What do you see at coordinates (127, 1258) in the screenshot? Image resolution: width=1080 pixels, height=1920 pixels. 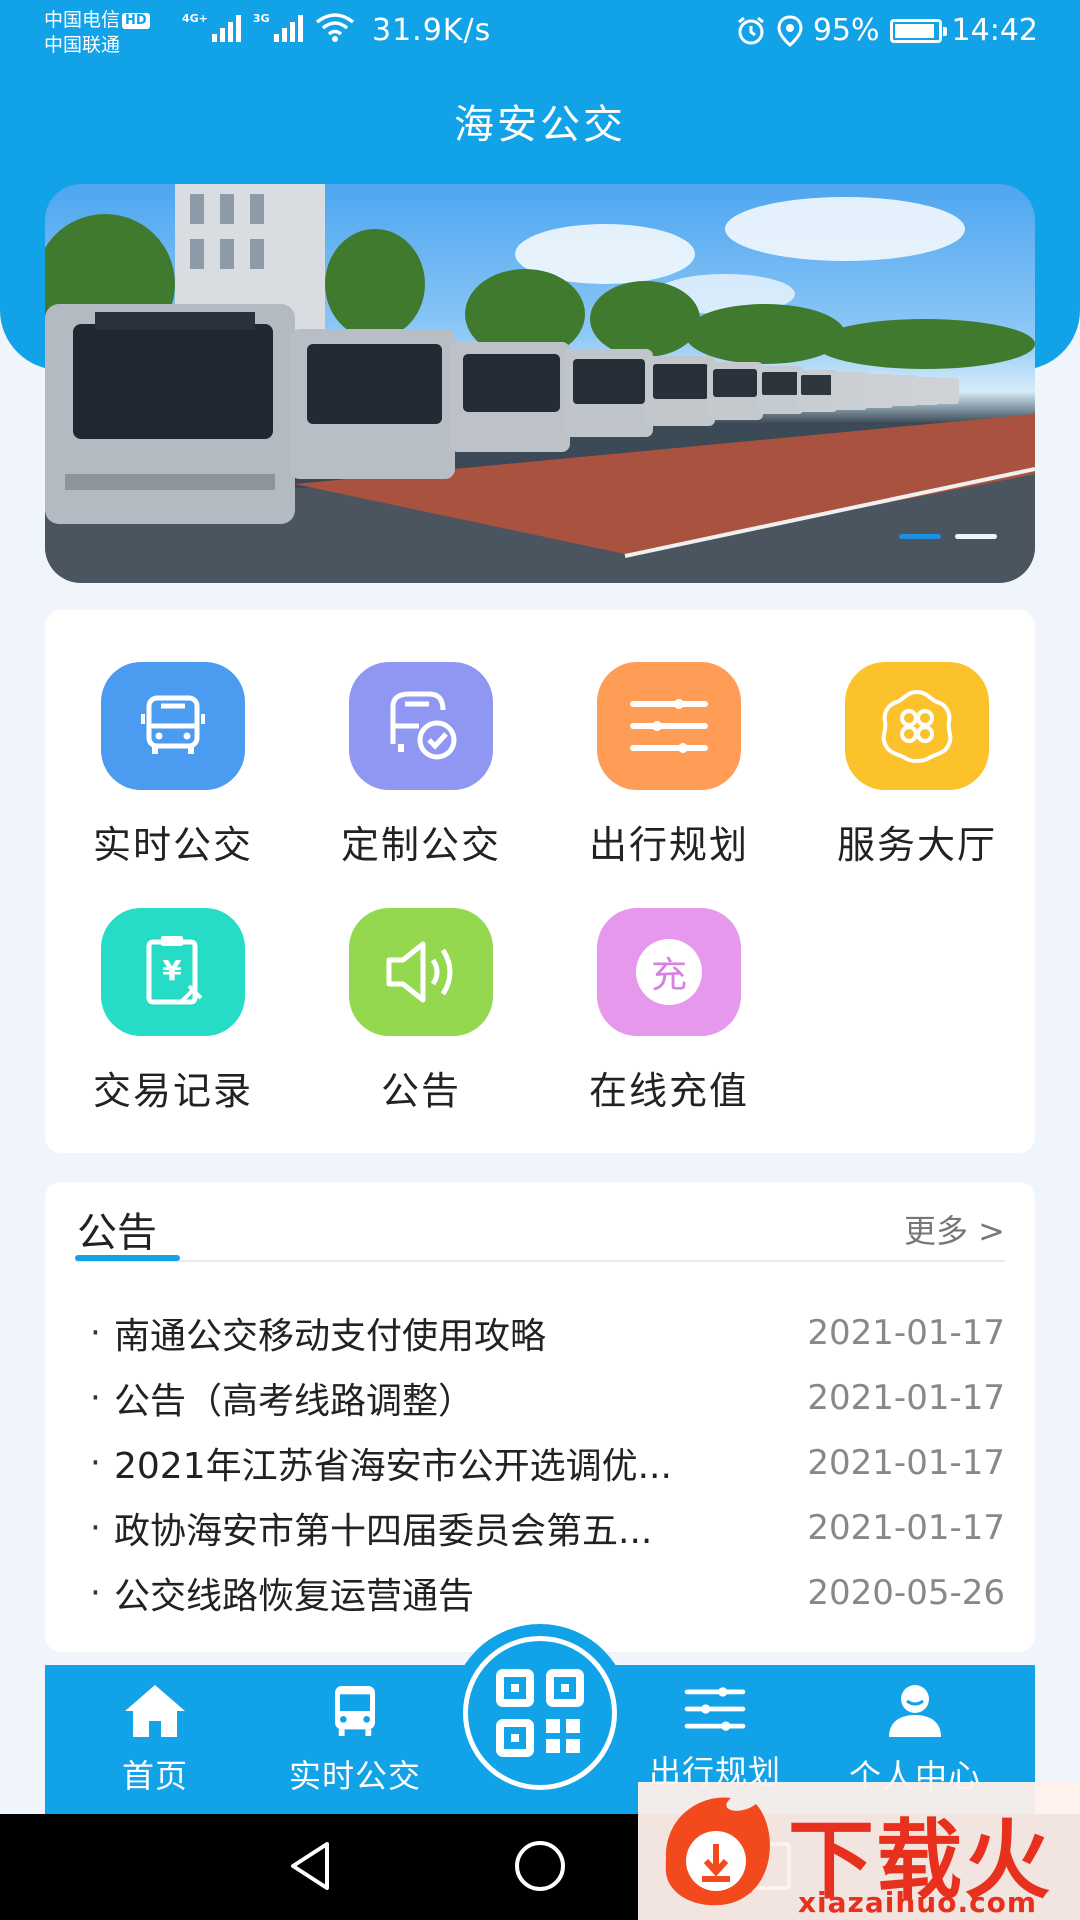 I see `notice-tab-underline` at bounding box center [127, 1258].